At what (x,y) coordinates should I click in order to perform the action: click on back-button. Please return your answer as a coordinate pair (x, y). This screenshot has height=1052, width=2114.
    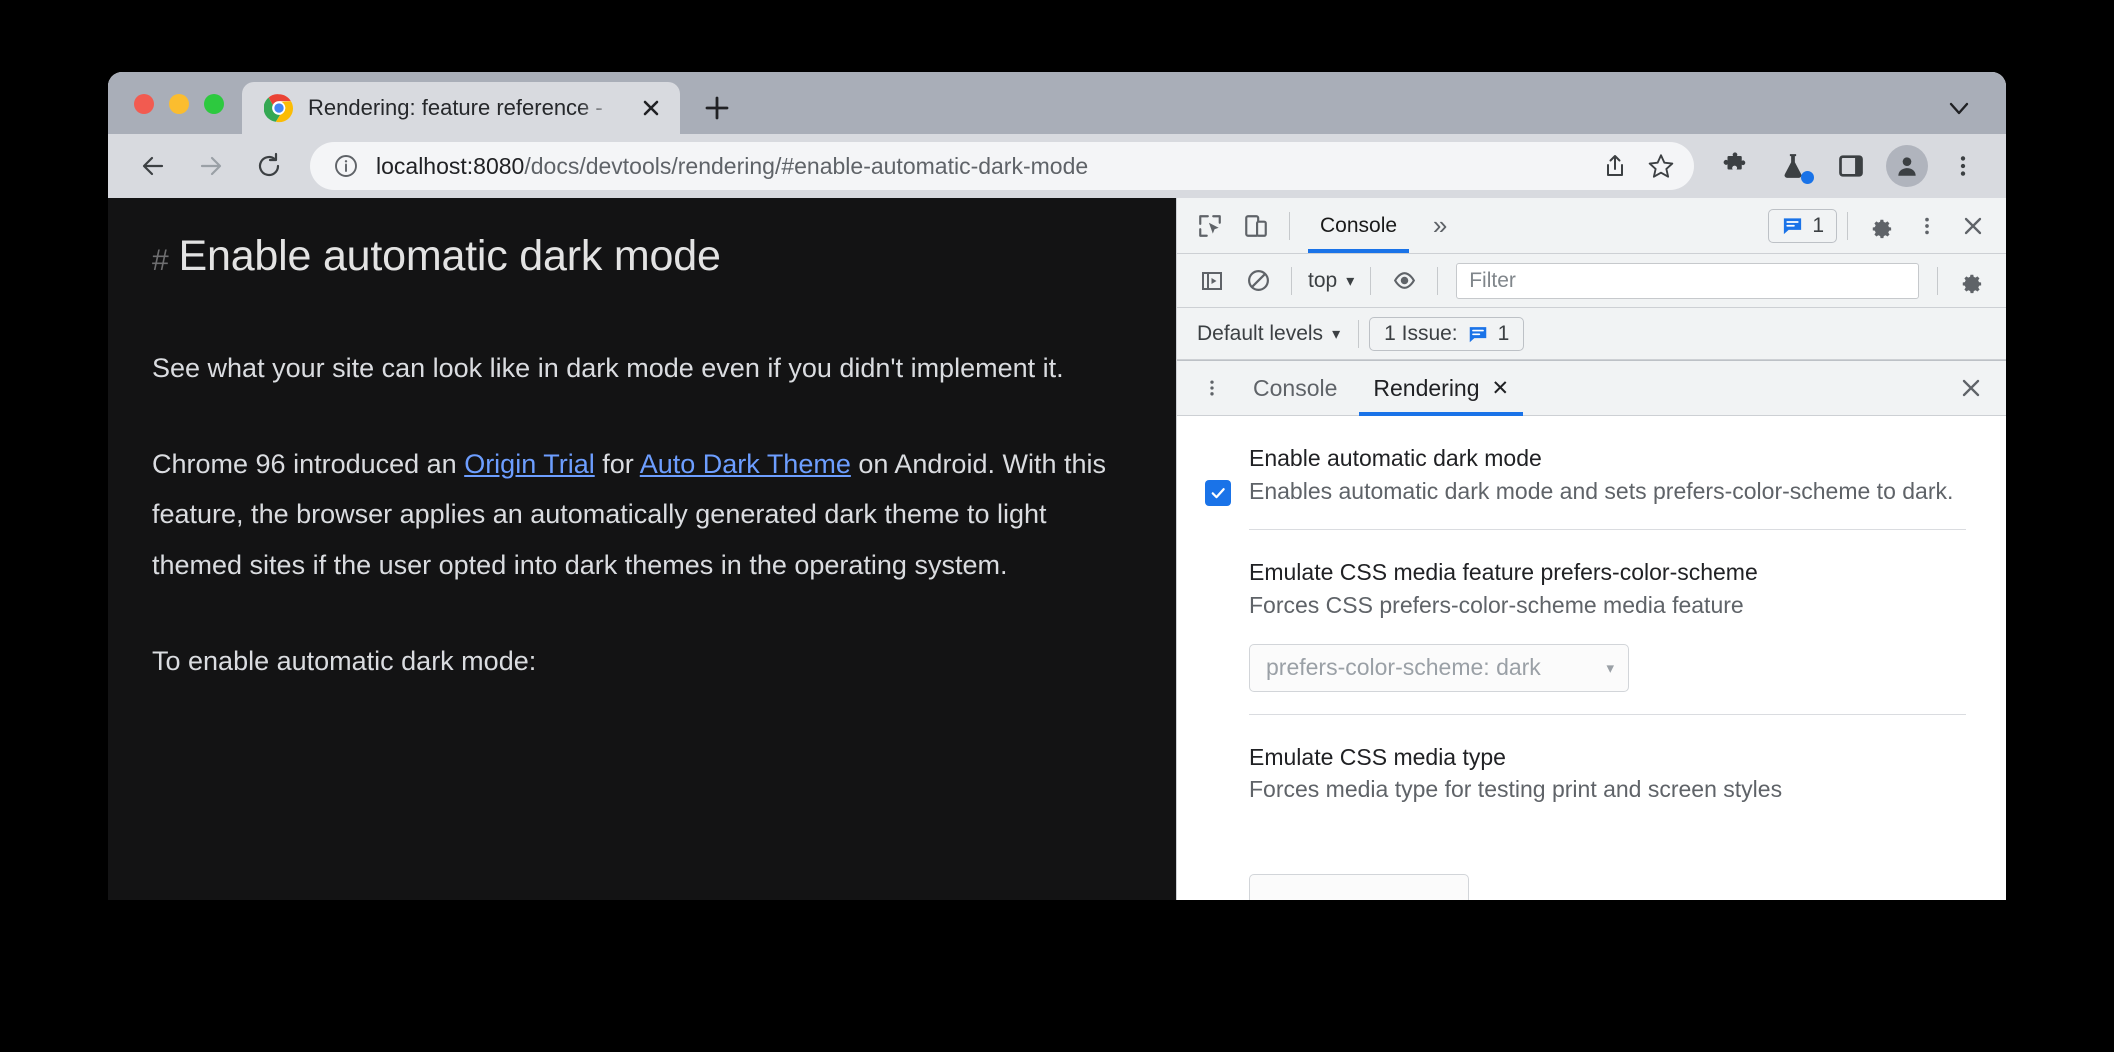
    Looking at the image, I should click on (153, 166).